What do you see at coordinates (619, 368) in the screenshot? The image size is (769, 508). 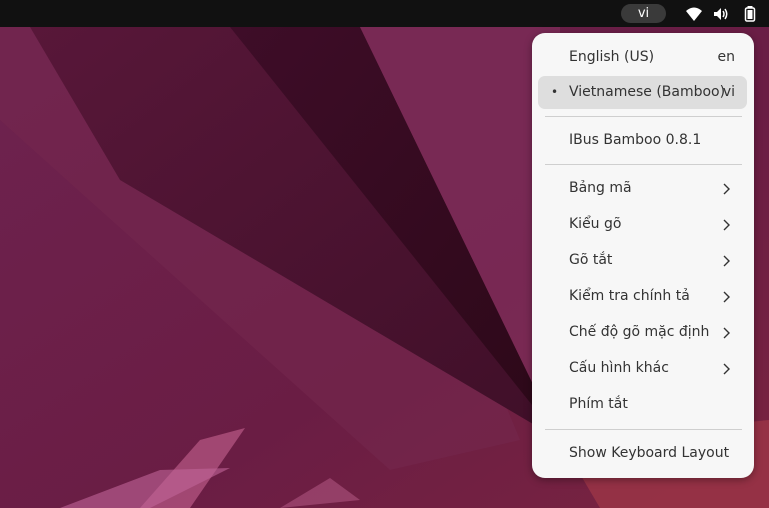 I see `menu-item-label: Cấu hình khác` at bounding box center [619, 368].